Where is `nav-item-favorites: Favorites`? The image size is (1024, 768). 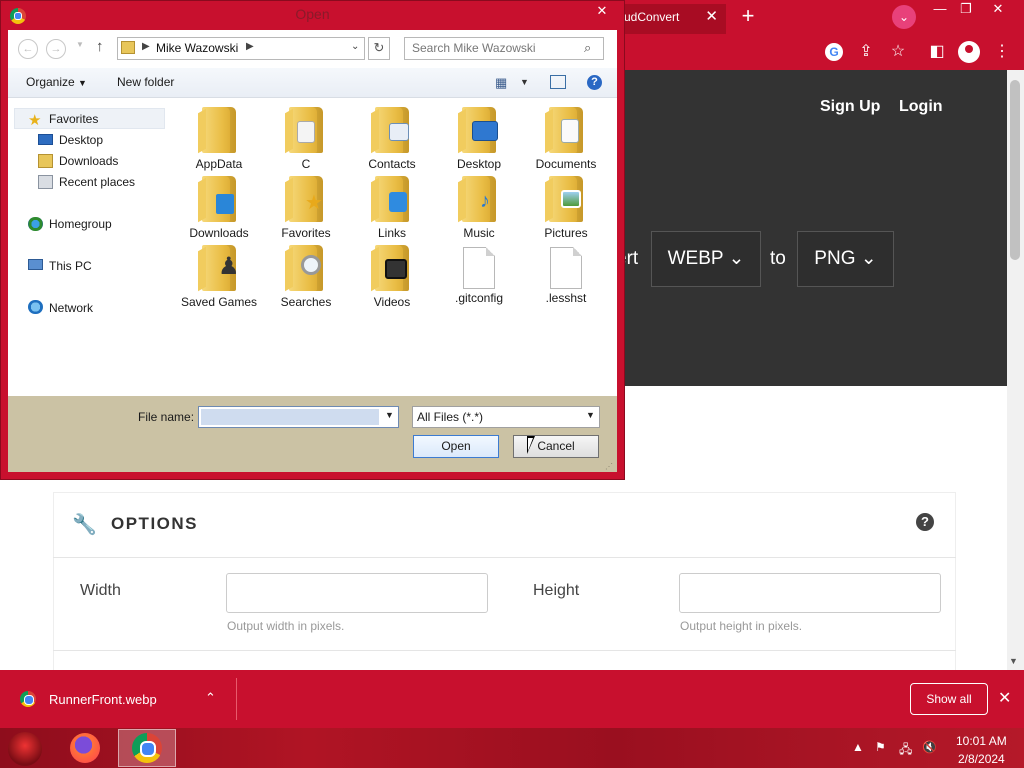
nav-item-favorites: Favorites is located at coordinates (73, 119).